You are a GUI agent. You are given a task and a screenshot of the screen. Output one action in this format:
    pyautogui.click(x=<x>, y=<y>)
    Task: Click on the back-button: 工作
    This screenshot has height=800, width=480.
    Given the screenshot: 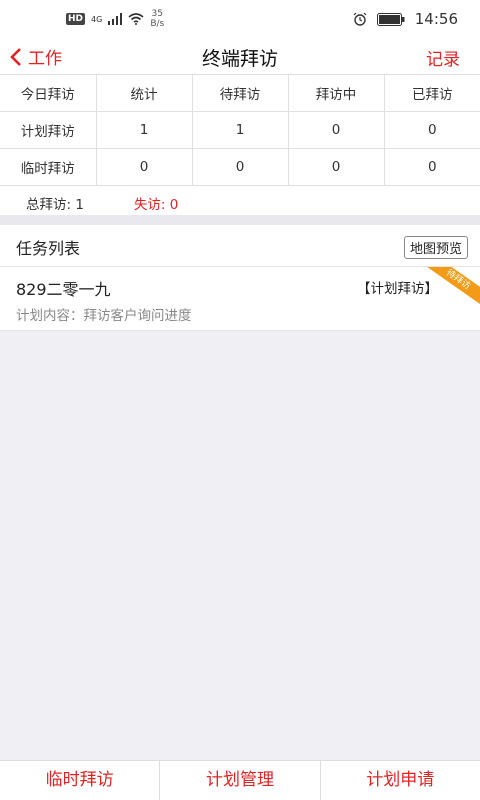 What is the action you would take?
    pyautogui.click(x=36, y=56)
    